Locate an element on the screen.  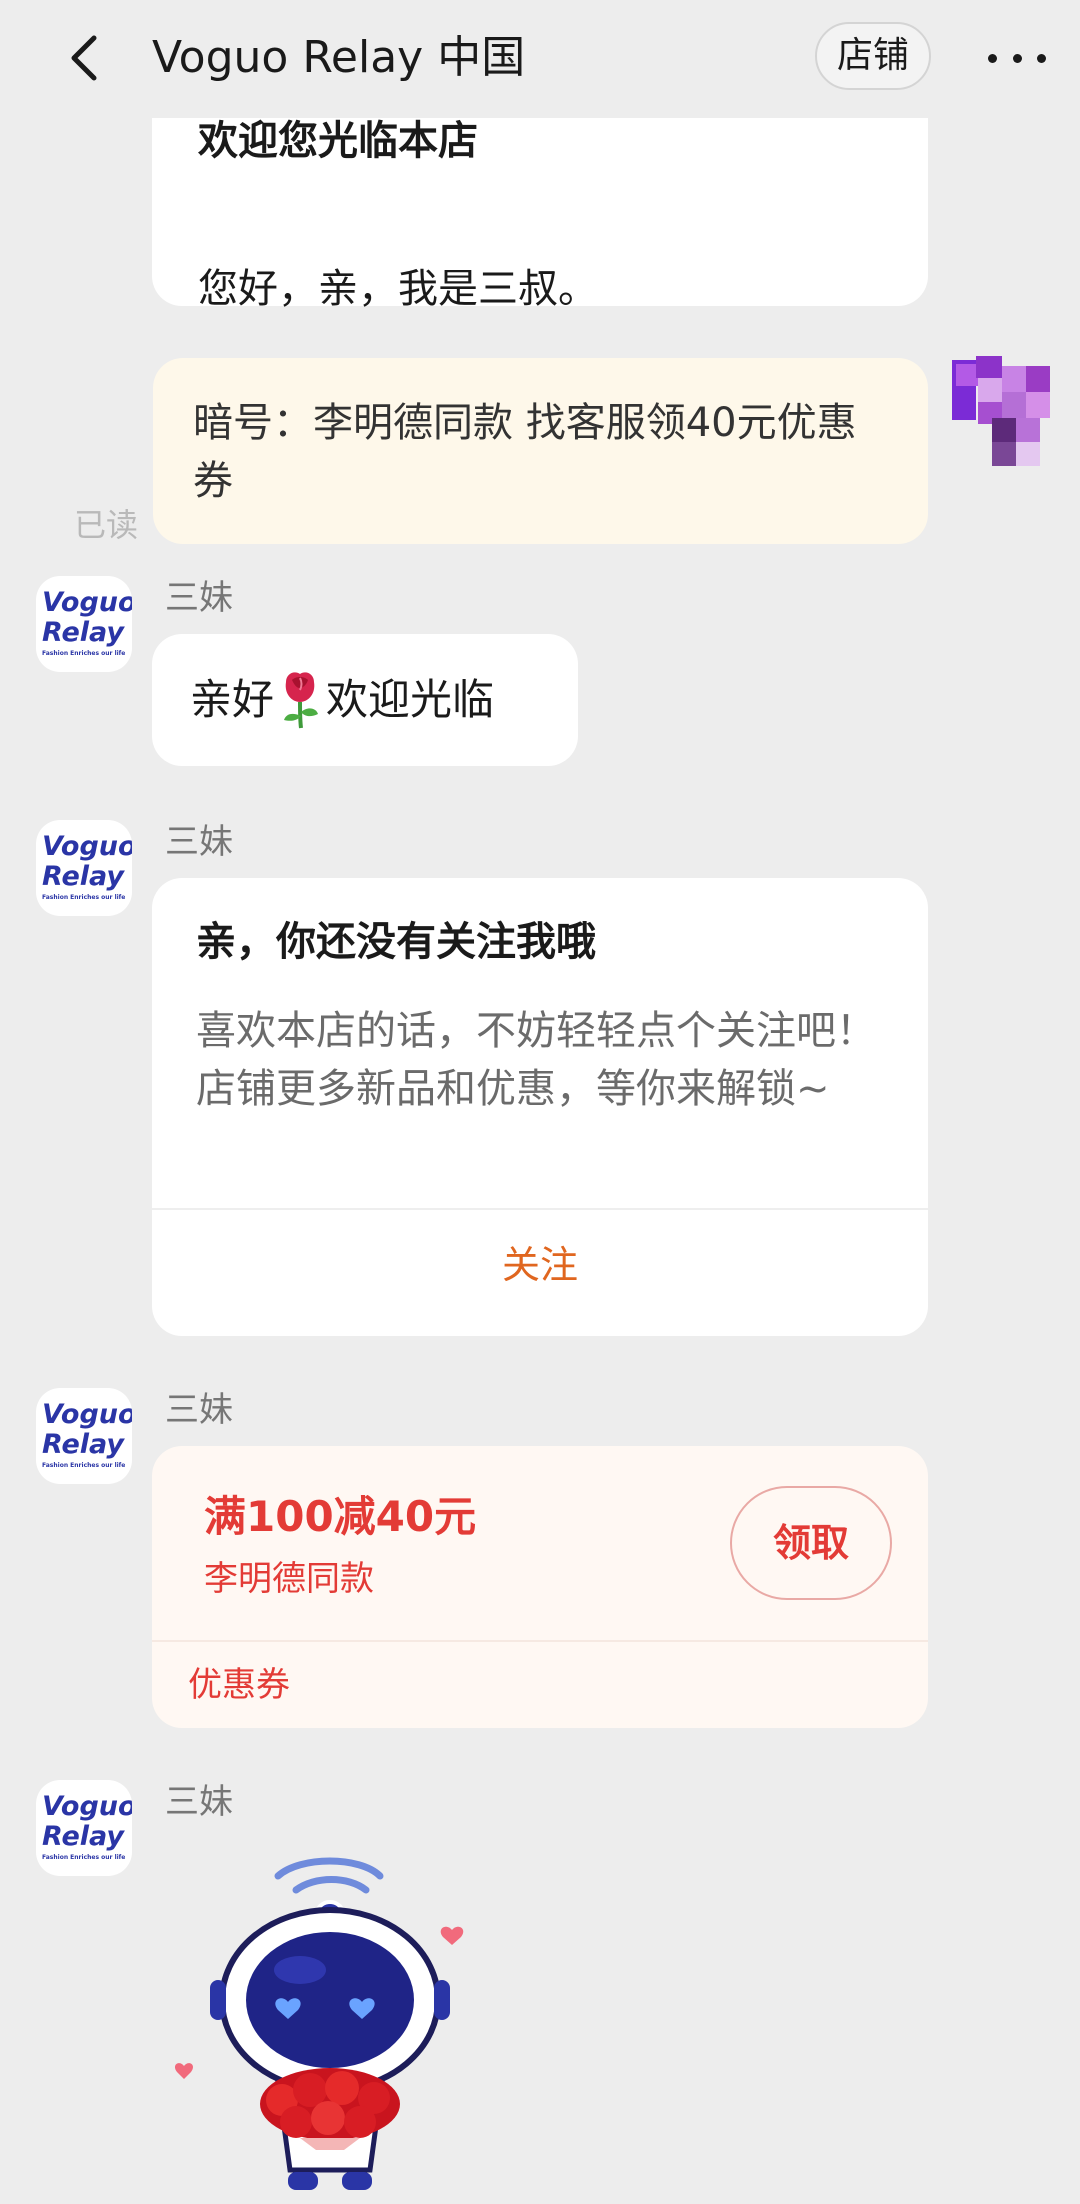
rose-emoji-icon is located at coordinates (301, 700).